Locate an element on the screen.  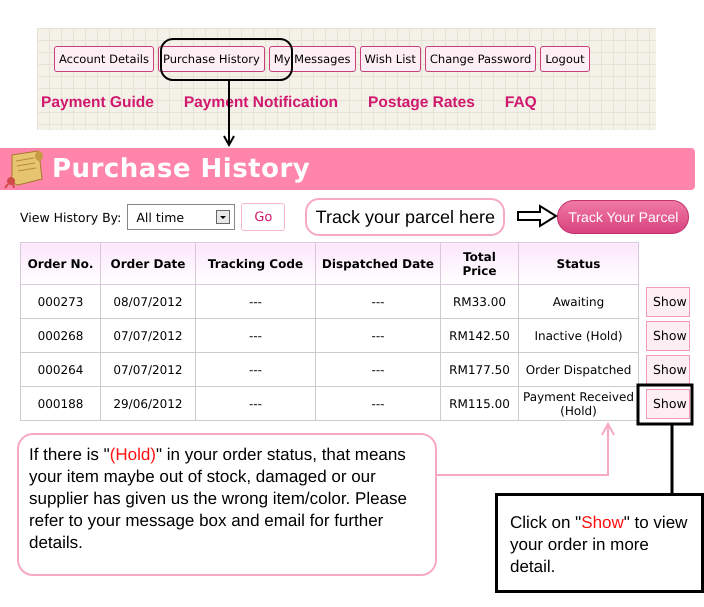
nav-button: Wish List is located at coordinates (390, 59).